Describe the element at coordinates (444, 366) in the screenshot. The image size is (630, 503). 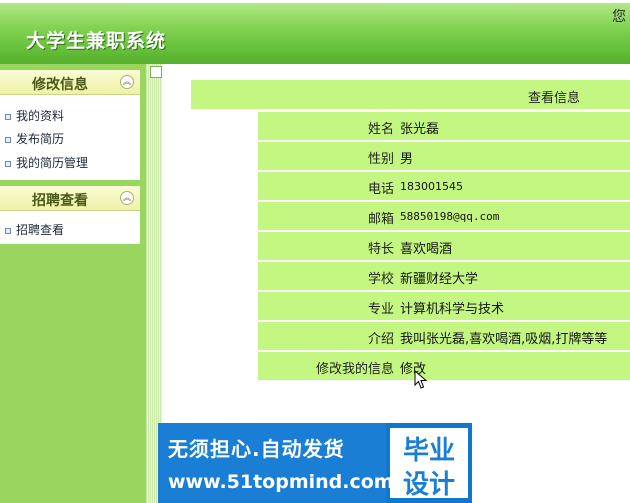
I see `table-row: 修改我的信息 修改` at that location.